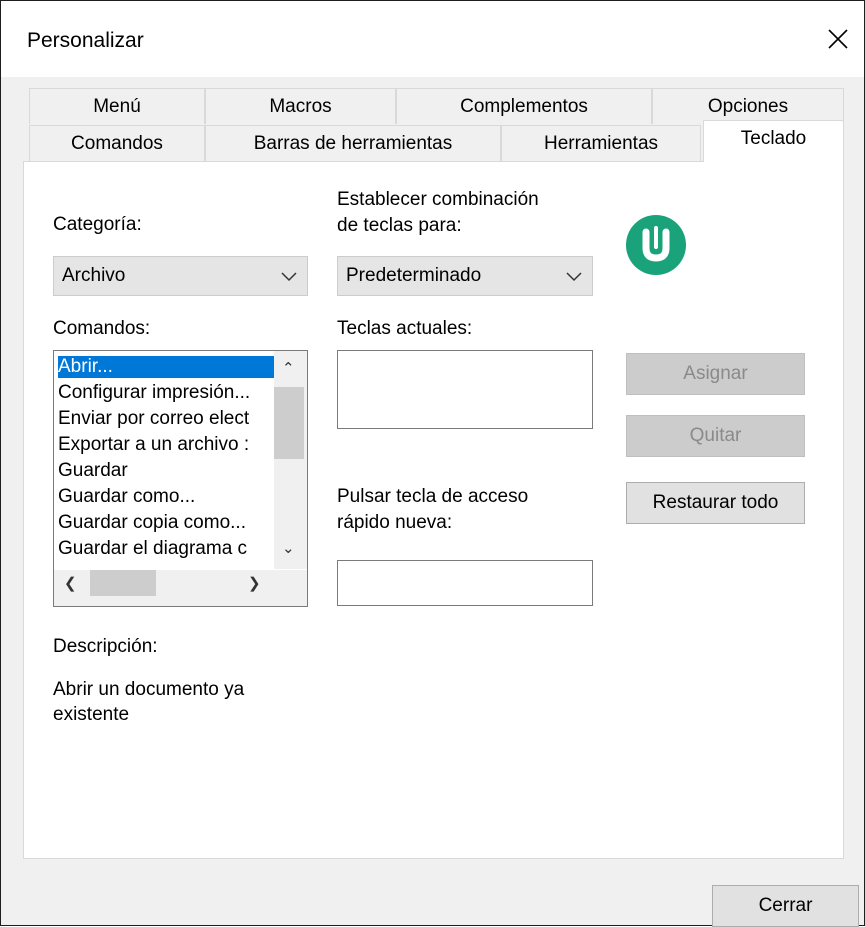 The height and width of the screenshot is (927, 865). What do you see at coordinates (290, 460) in the screenshot?
I see `vertical-scrollbar: ⌃ ⌄` at bounding box center [290, 460].